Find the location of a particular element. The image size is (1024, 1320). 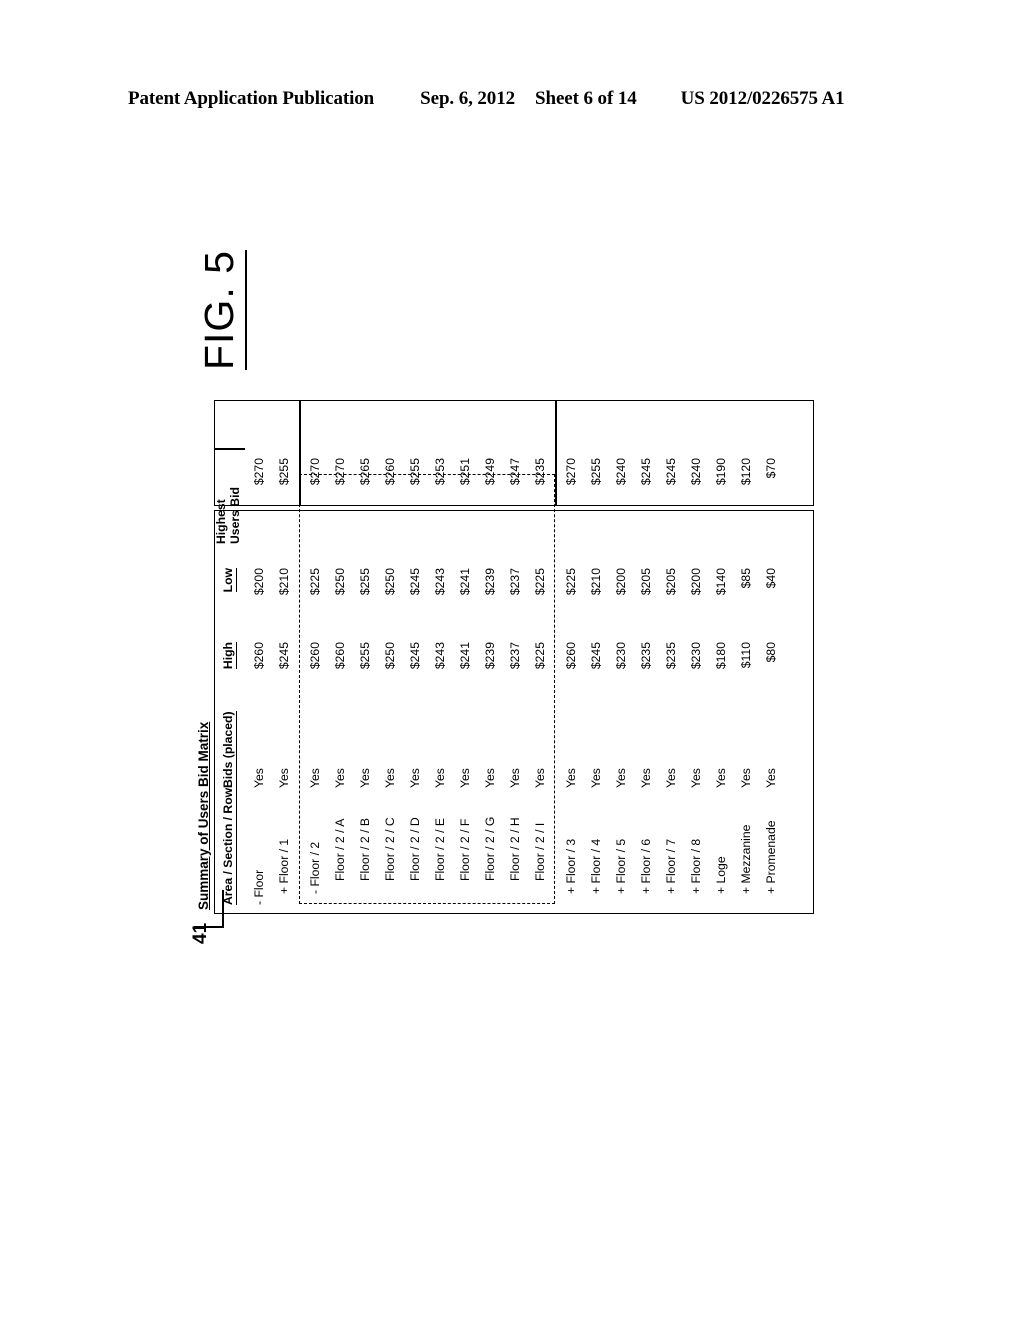

cell-highest-users-bid: $255 is located at coordinates (283, 472).